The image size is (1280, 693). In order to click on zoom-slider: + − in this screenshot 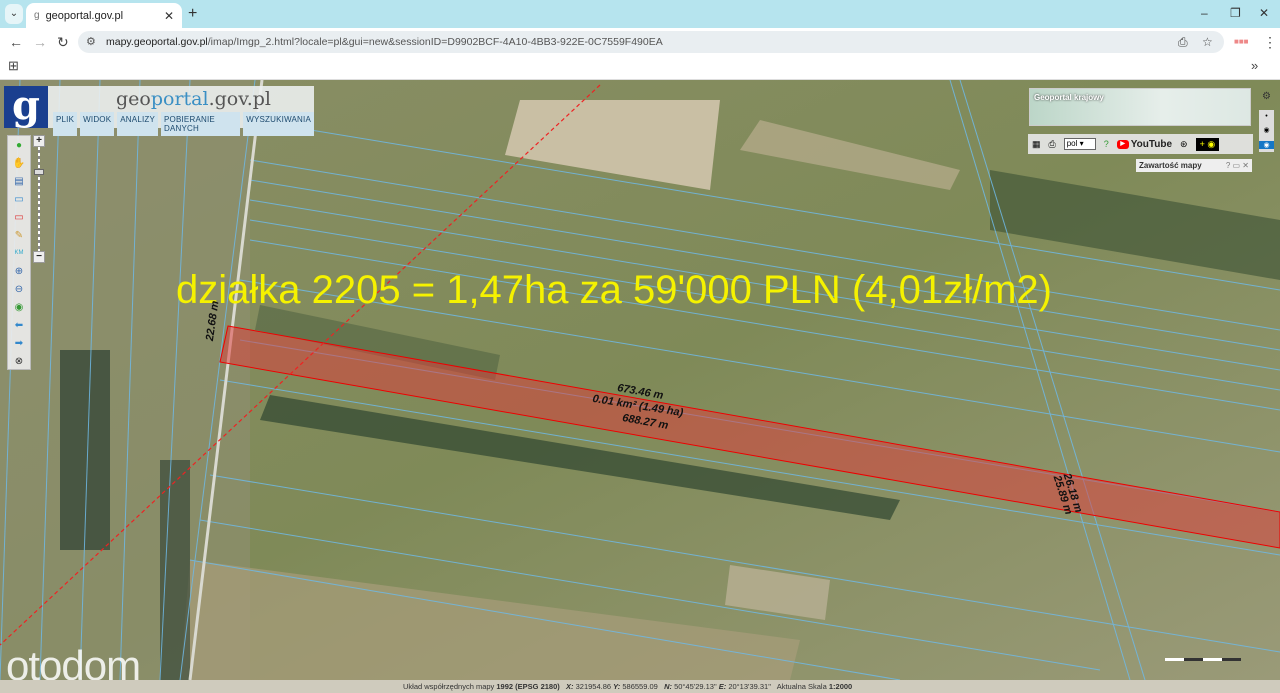, I will do `click(39, 200)`.